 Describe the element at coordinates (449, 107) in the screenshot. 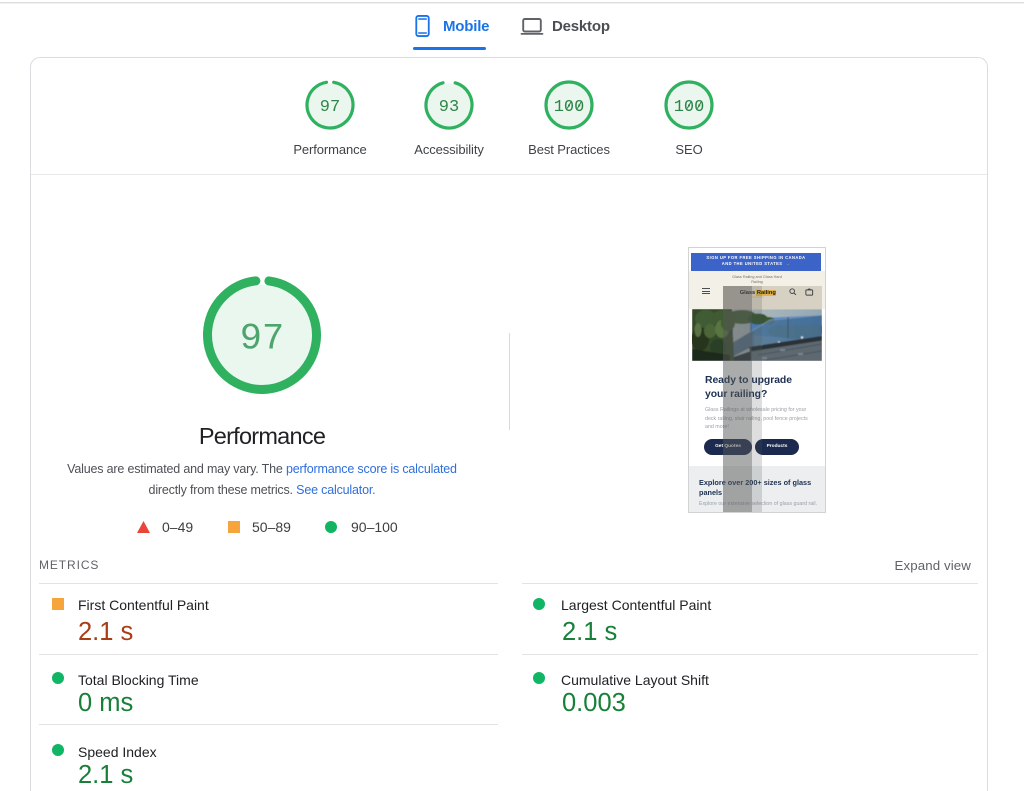

I see `svg-text: 93` at that location.